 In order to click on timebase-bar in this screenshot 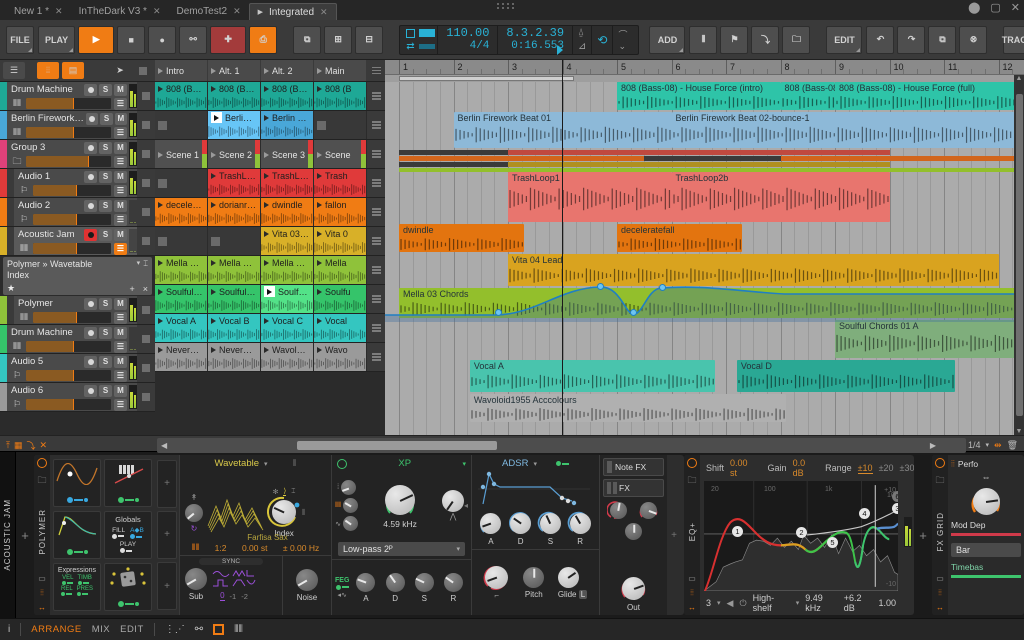, I will do `click(986, 576)`.